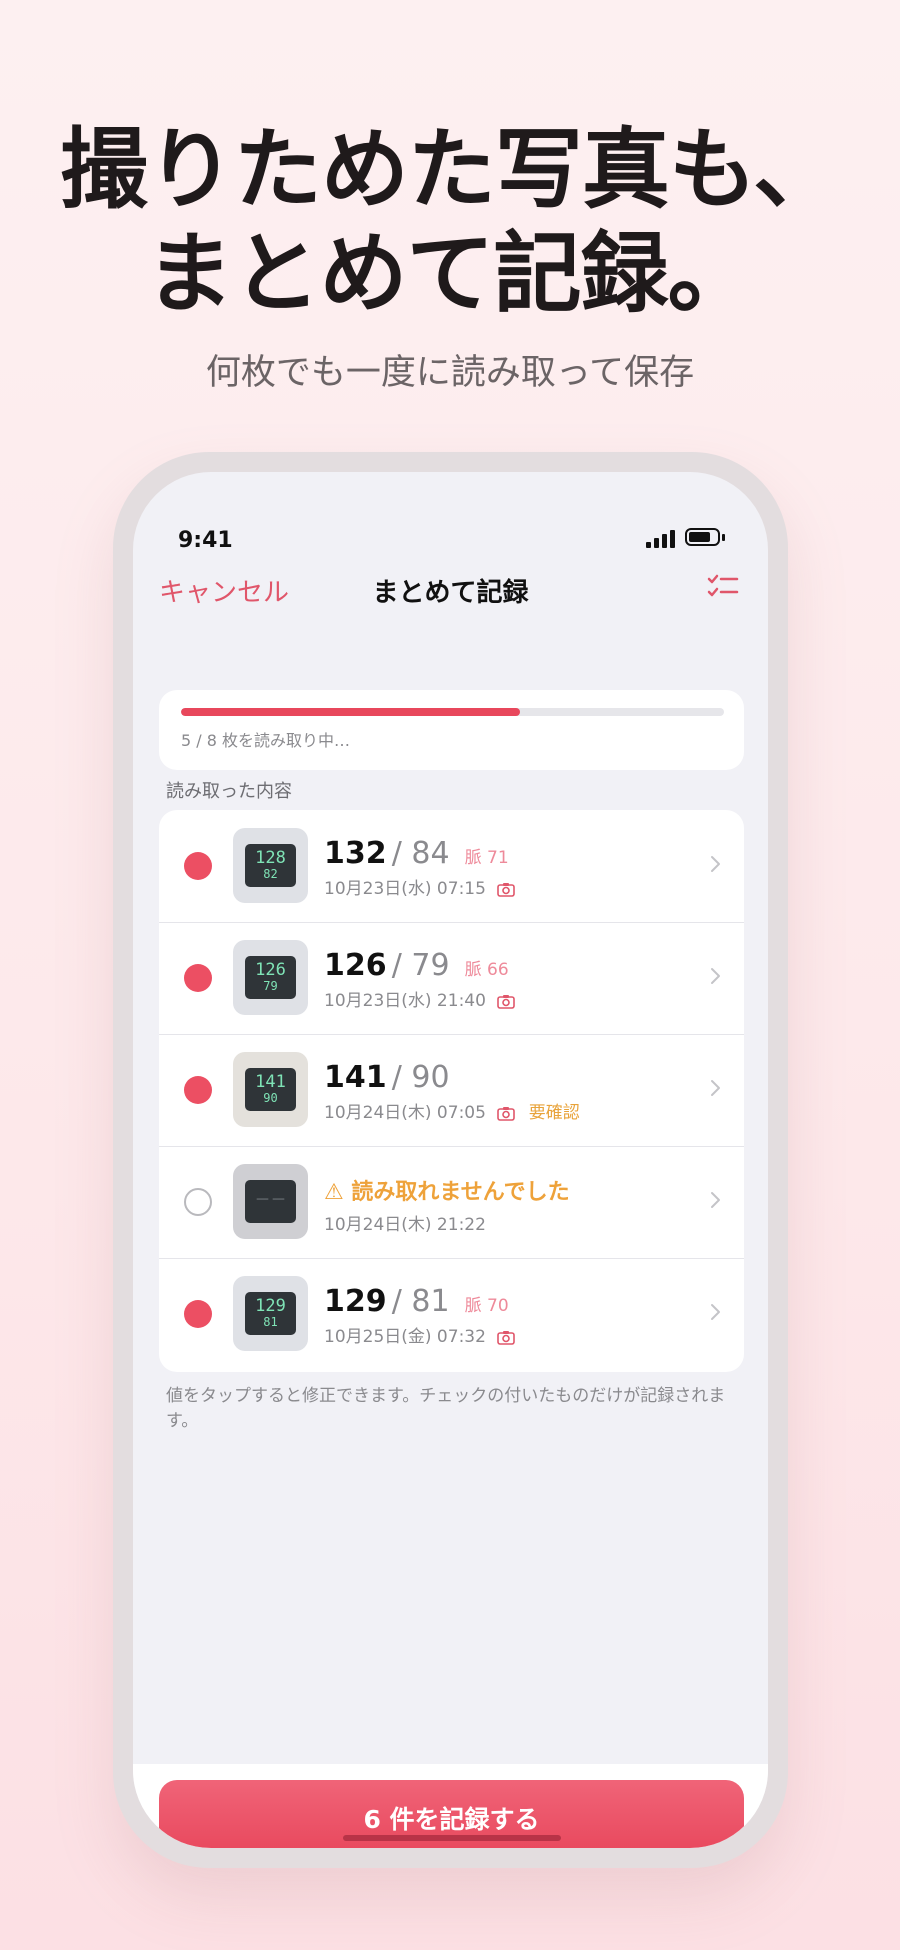  I want to click on monitor-display: 141 90, so click(270, 1089).